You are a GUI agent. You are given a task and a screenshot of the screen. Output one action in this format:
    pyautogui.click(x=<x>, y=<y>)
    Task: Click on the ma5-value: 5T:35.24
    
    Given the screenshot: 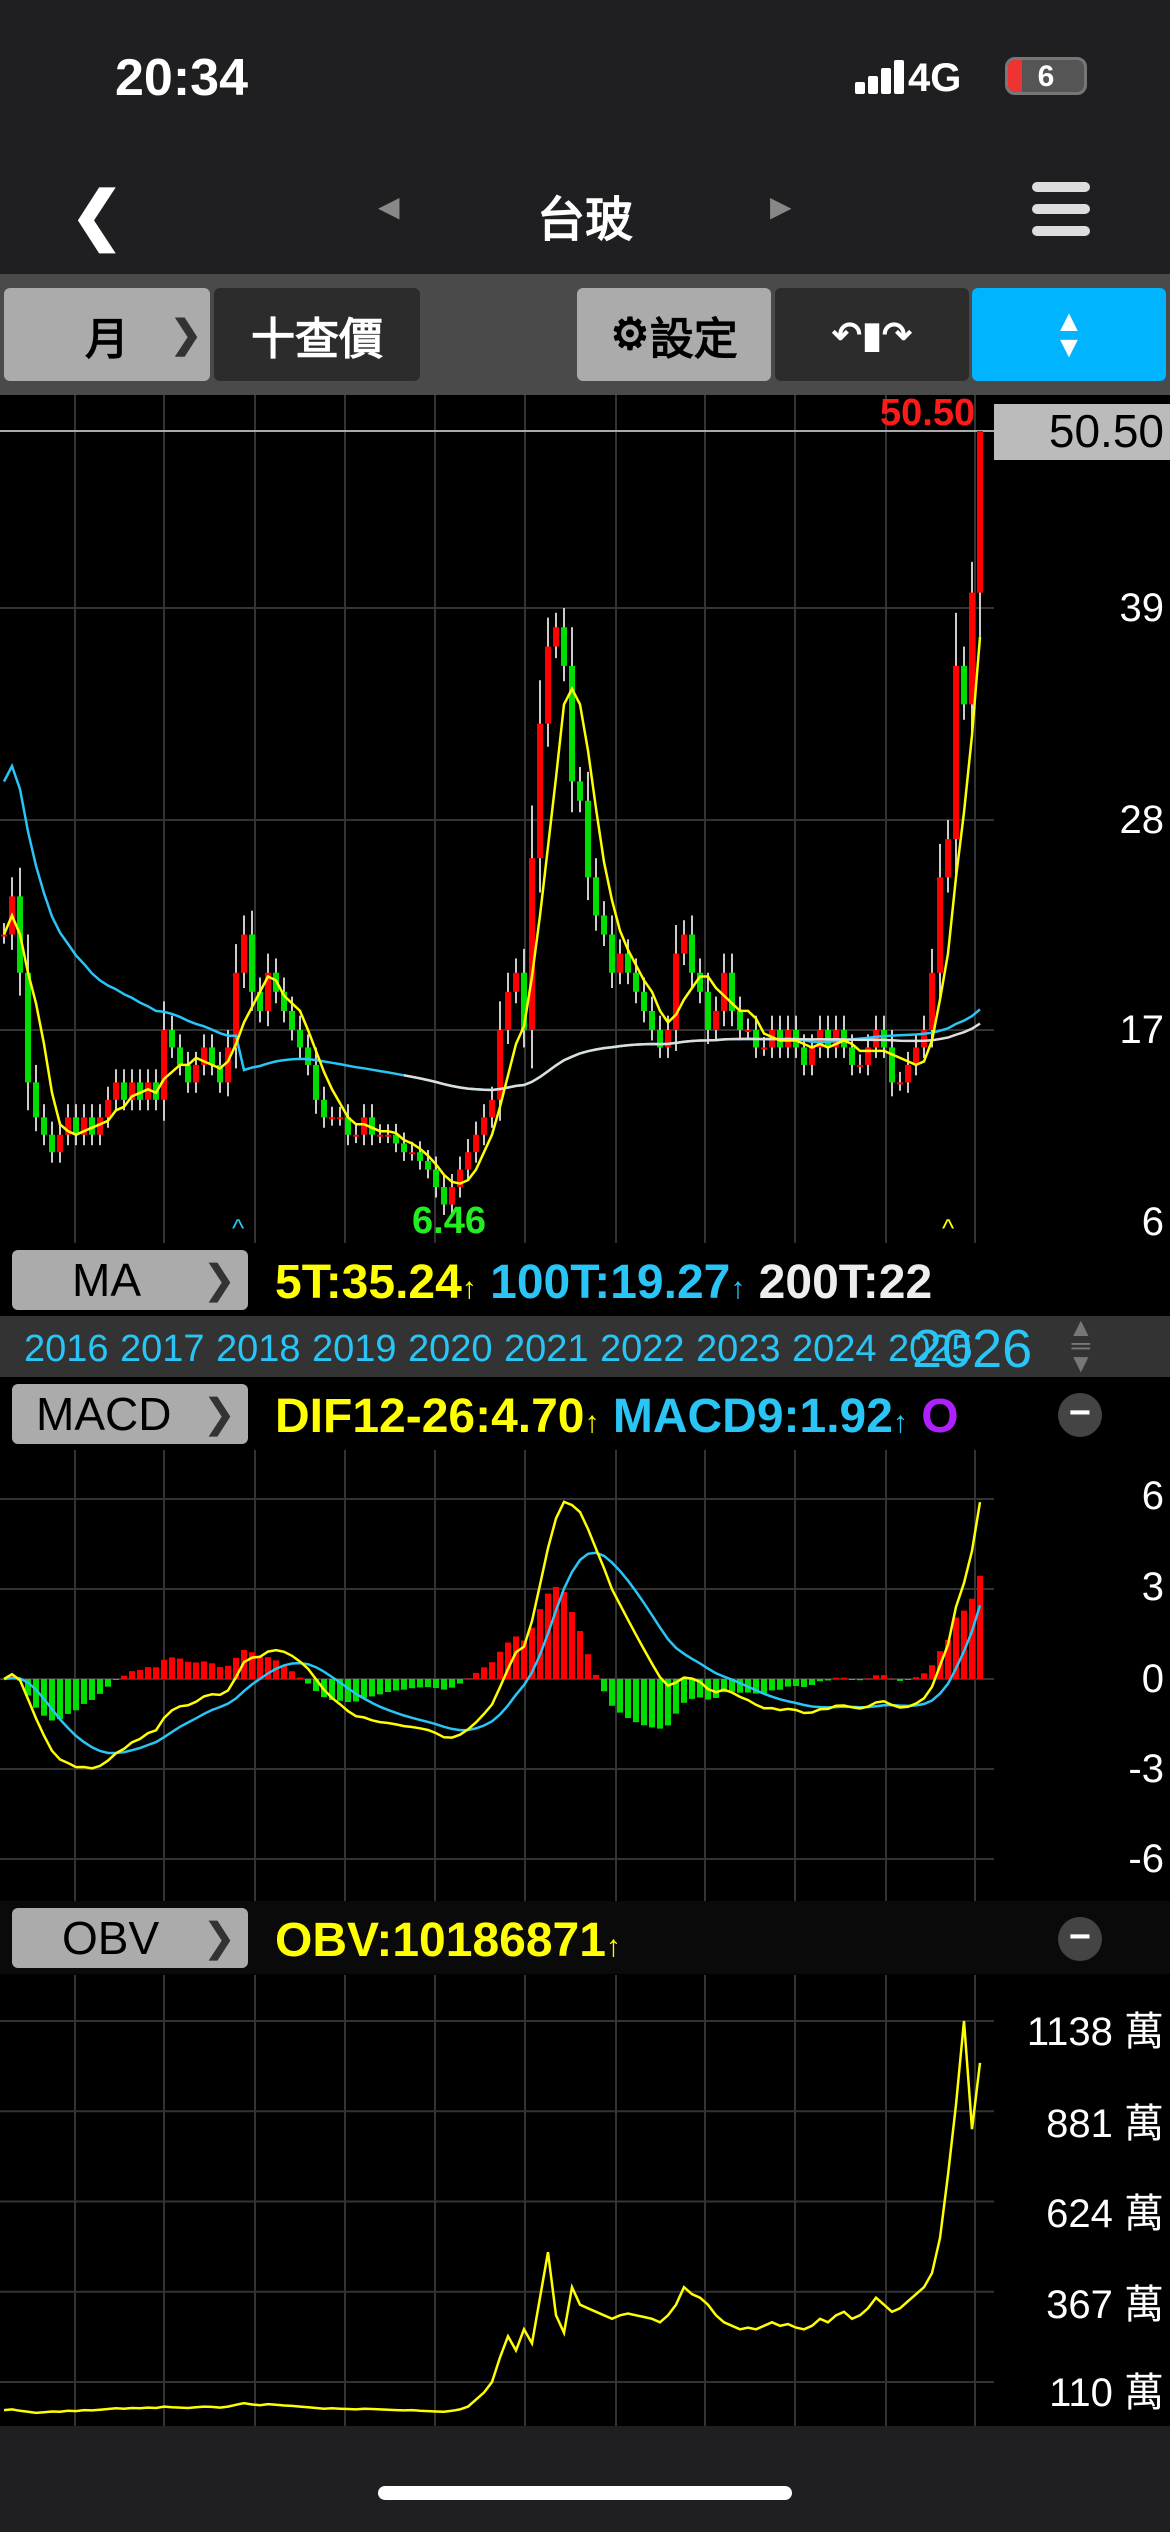 What is the action you would take?
    pyautogui.click(x=368, y=1282)
    